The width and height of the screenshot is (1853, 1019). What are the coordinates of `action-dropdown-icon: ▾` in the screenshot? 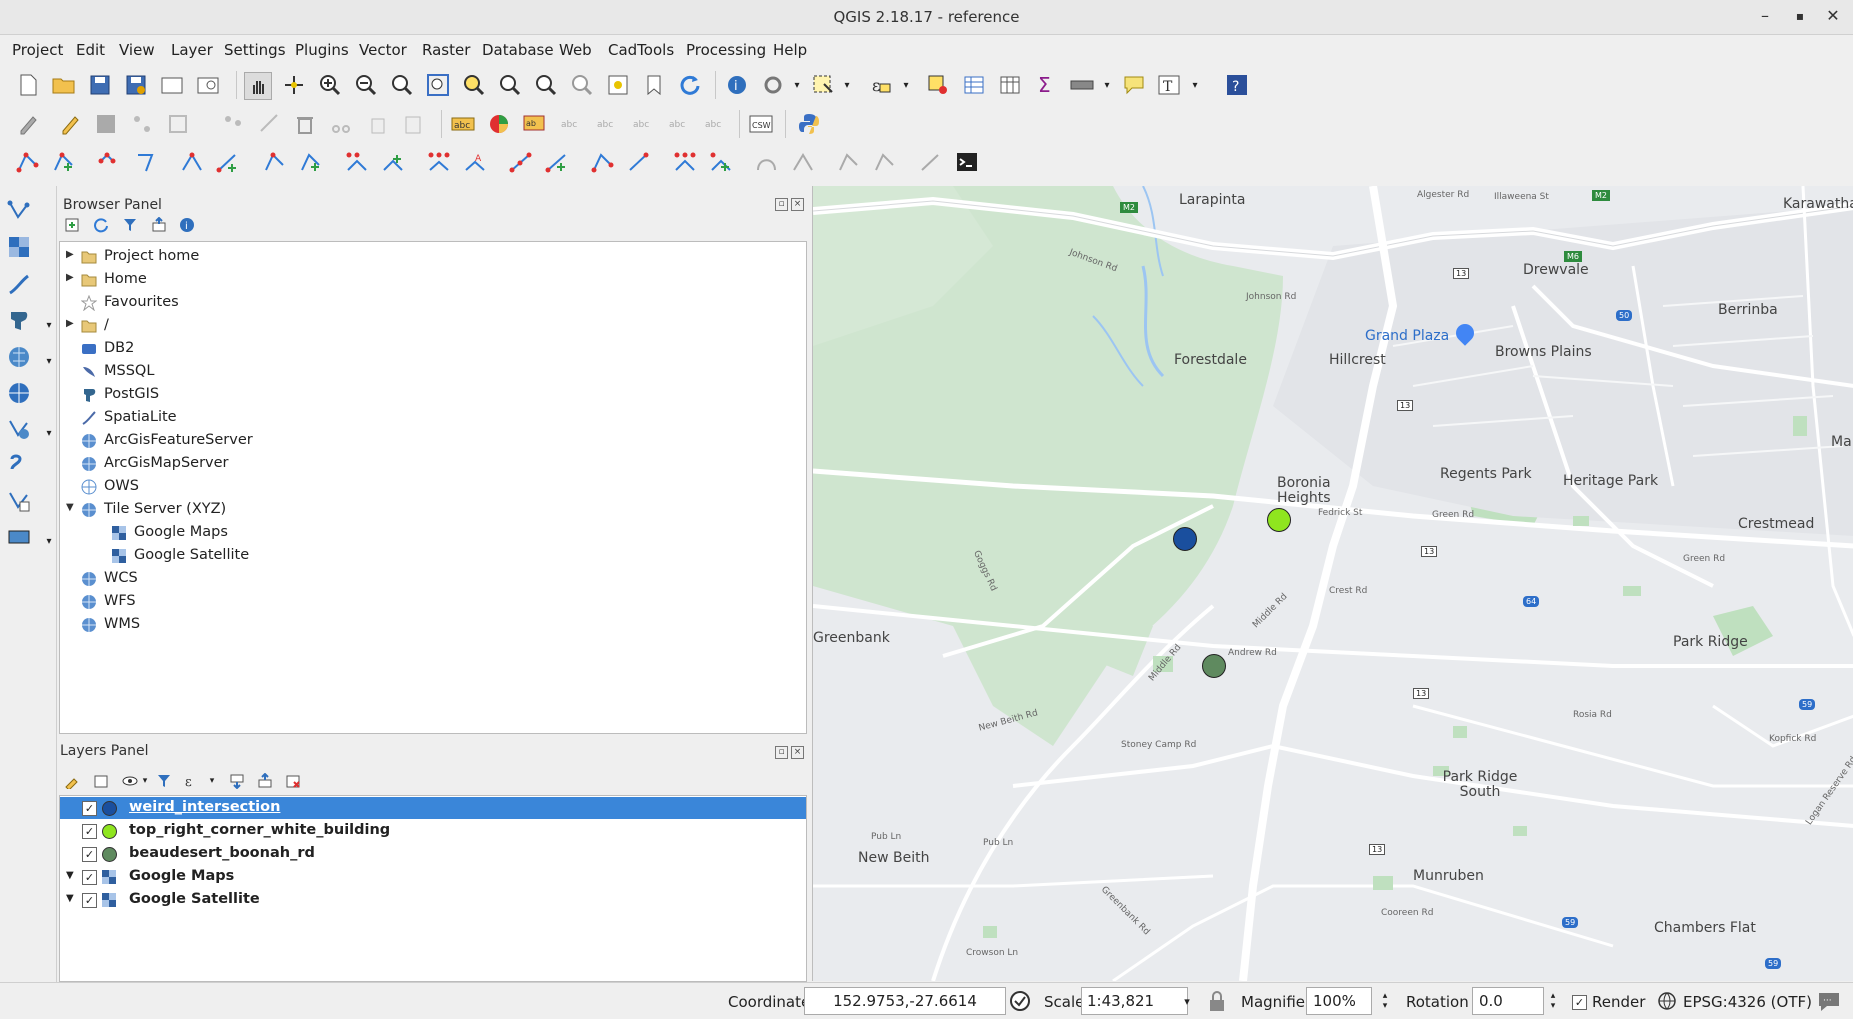 It's located at (797, 85).